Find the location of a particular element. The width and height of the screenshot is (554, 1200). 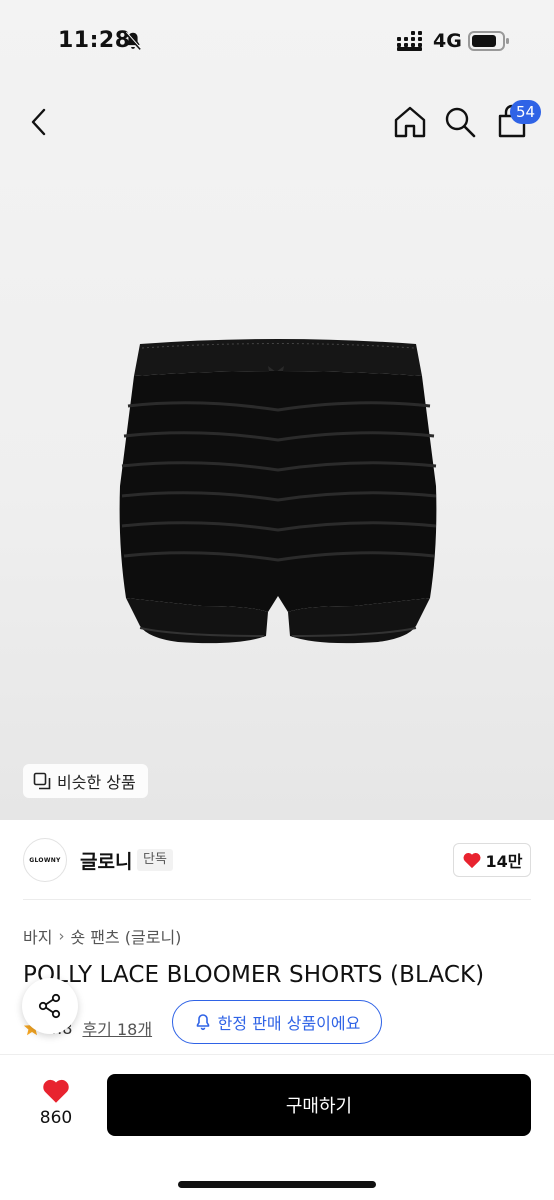

breadcrumb-category: 바지 is located at coordinates (37, 936).